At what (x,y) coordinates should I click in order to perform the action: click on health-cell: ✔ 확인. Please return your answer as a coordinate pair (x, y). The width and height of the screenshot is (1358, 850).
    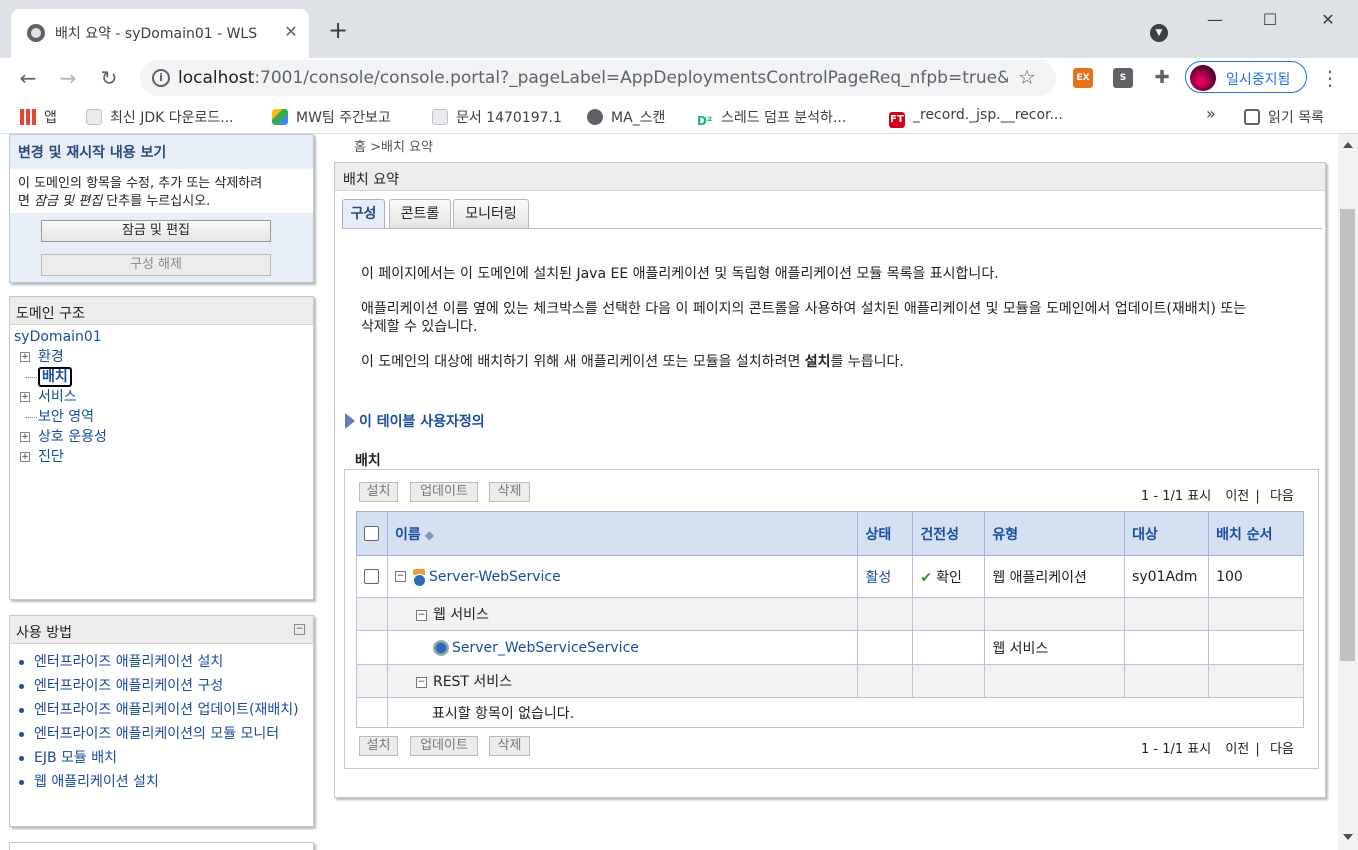
    Looking at the image, I should click on (949, 576).